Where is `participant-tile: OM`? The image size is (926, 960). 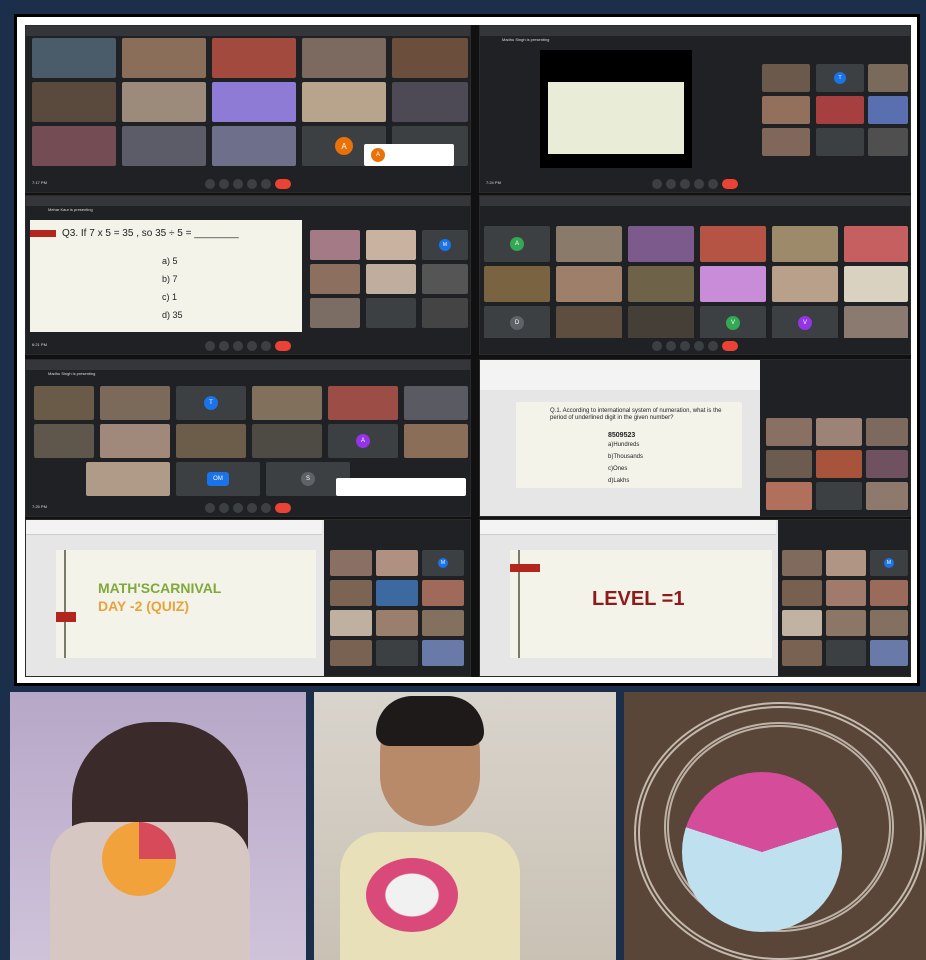 participant-tile: OM is located at coordinates (218, 479).